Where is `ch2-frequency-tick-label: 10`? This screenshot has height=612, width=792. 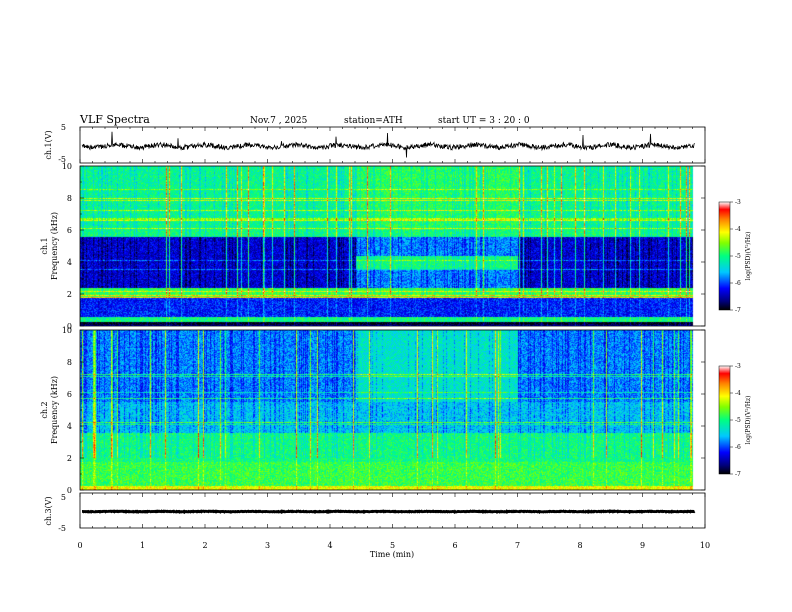 ch2-frequency-tick-label: 10 is located at coordinates (67, 330).